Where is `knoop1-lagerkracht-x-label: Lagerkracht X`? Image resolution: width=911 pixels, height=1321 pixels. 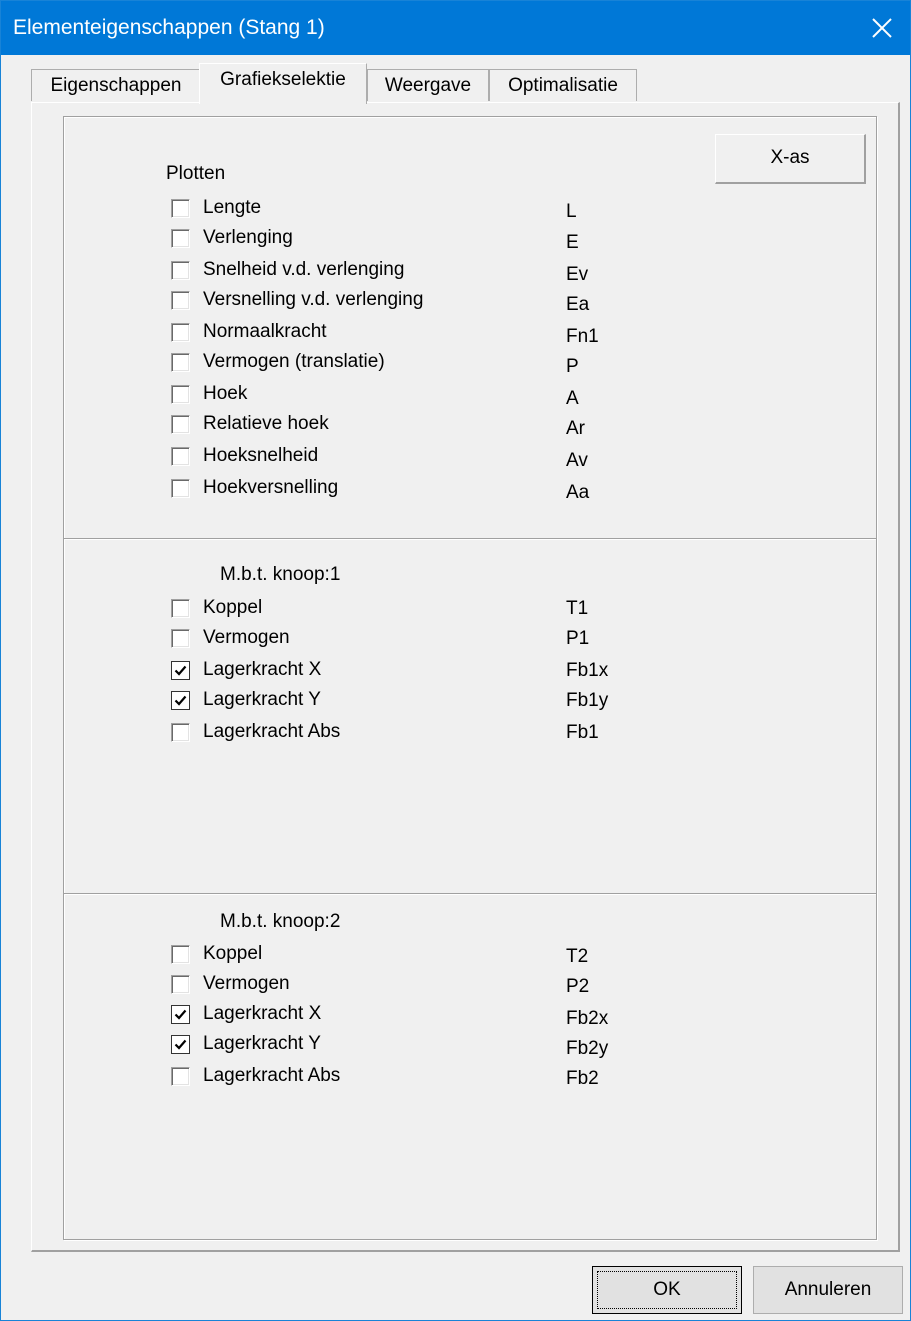
knoop1-lagerkracht-x-label: Lagerkracht X is located at coordinates (262, 669).